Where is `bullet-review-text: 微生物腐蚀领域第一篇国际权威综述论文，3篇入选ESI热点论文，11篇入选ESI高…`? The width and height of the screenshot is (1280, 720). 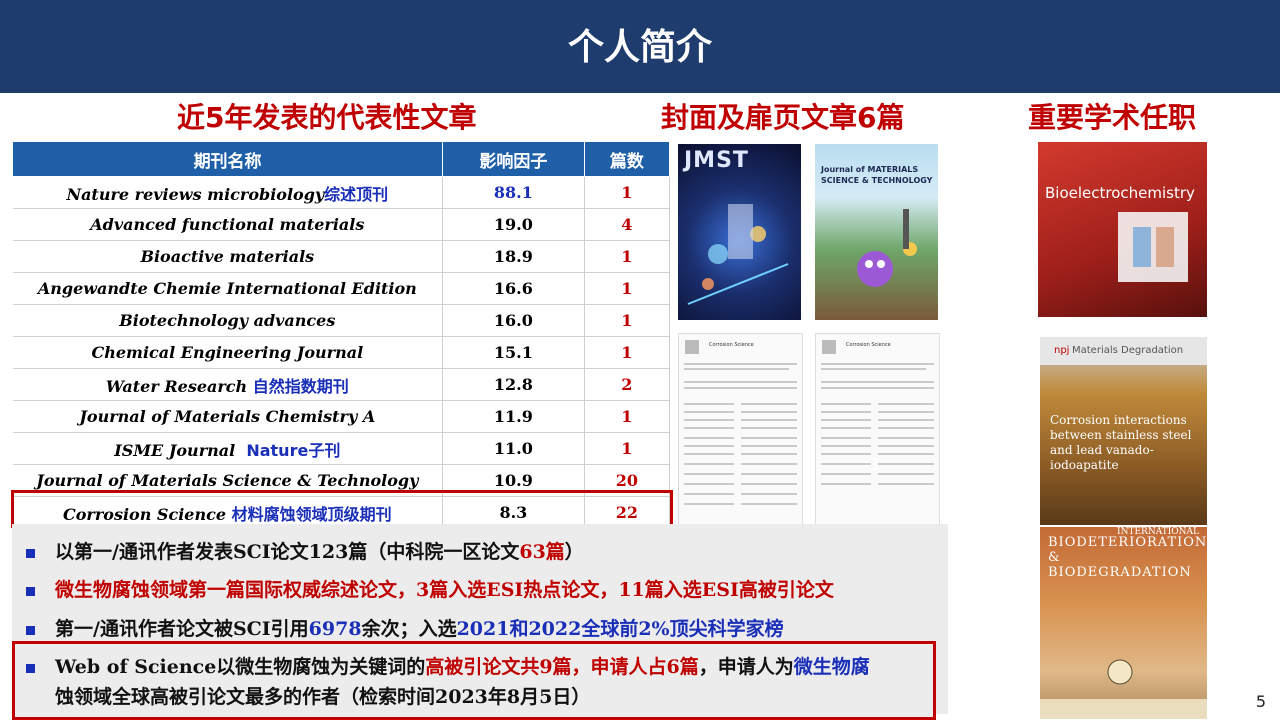 bullet-review-text: 微生物腐蚀领域第一篇国际权威综述论文，3篇入选ESI热点论文，11篇入选ESI高… is located at coordinates (444, 590).